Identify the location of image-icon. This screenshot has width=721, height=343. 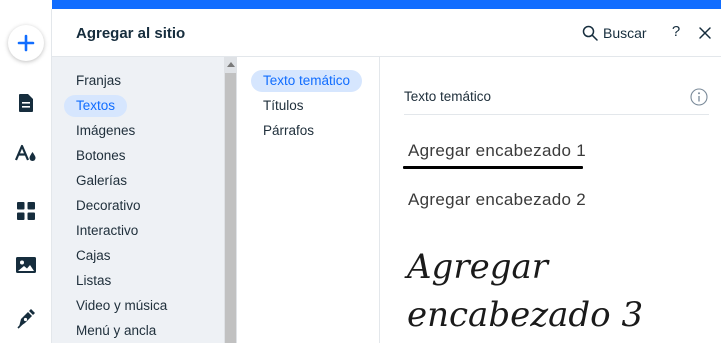
(26, 265).